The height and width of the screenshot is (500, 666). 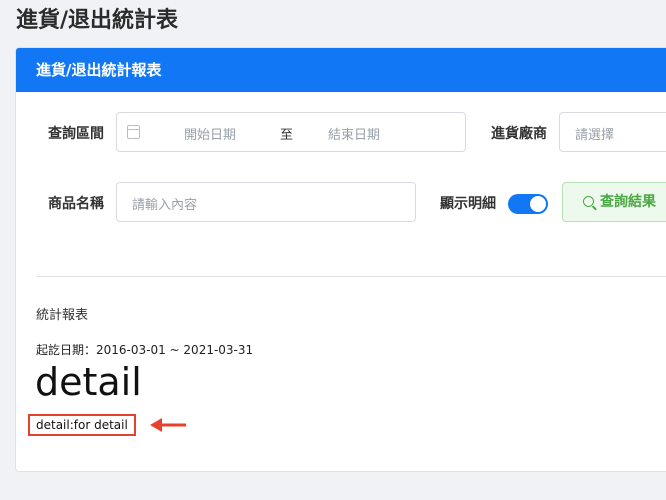 I want to click on show-detail-label: 顯示明細, so click(x=468, y=204).